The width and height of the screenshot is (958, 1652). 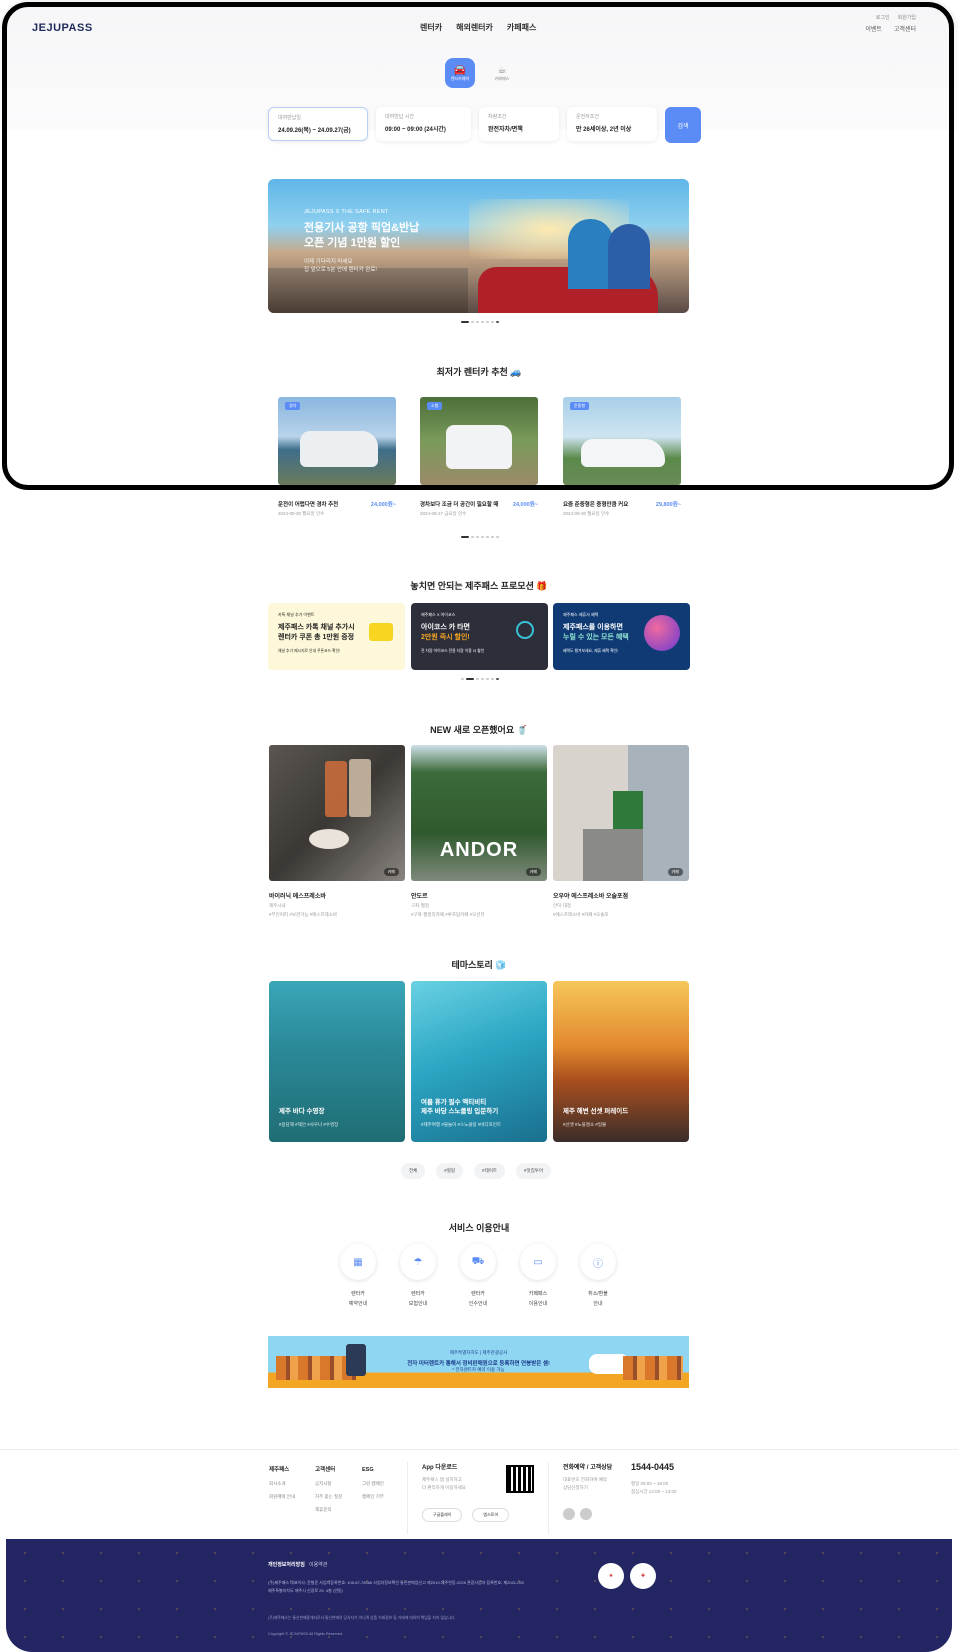 What do you see at coordinates (907, 18) in the screenshot?
I see `signup-link: 회원가입` at bounding box center [907, 18].